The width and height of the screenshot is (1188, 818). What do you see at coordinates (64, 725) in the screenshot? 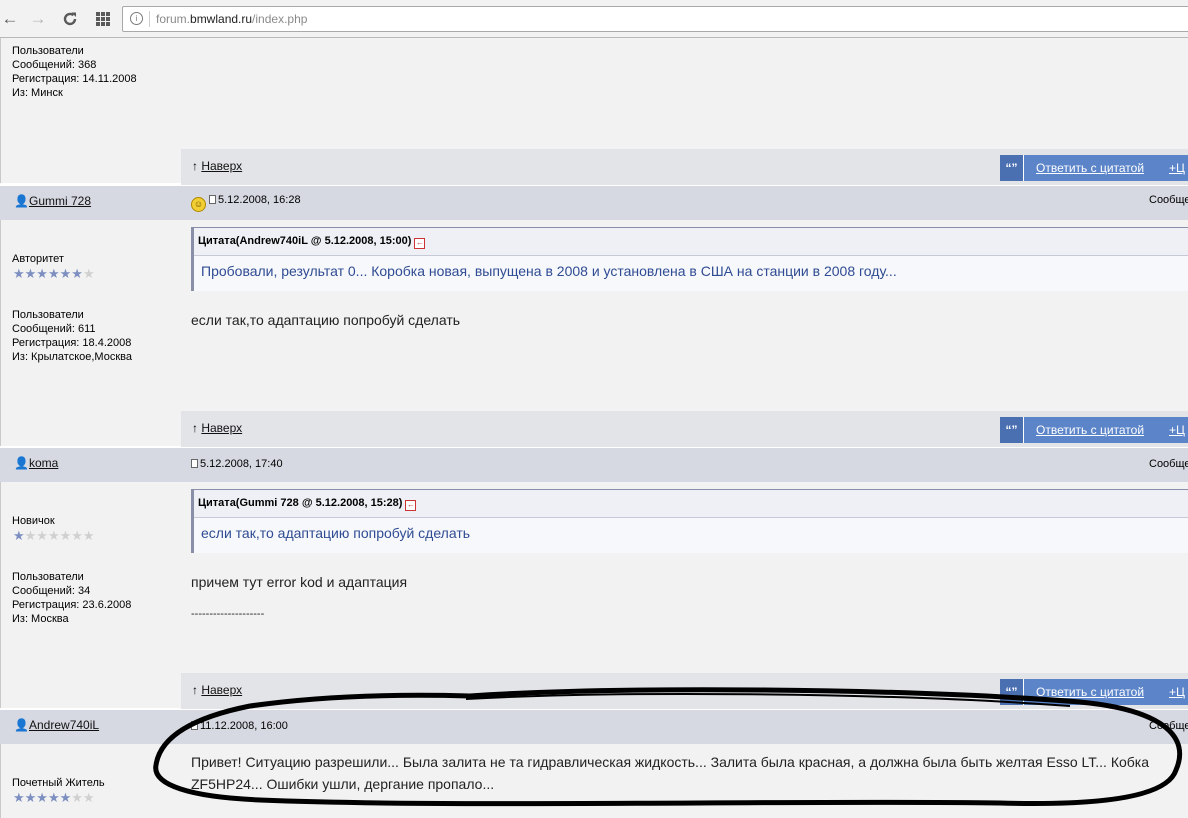
I see `author-name: Andrew740iL` at bounding box center [64, 725].